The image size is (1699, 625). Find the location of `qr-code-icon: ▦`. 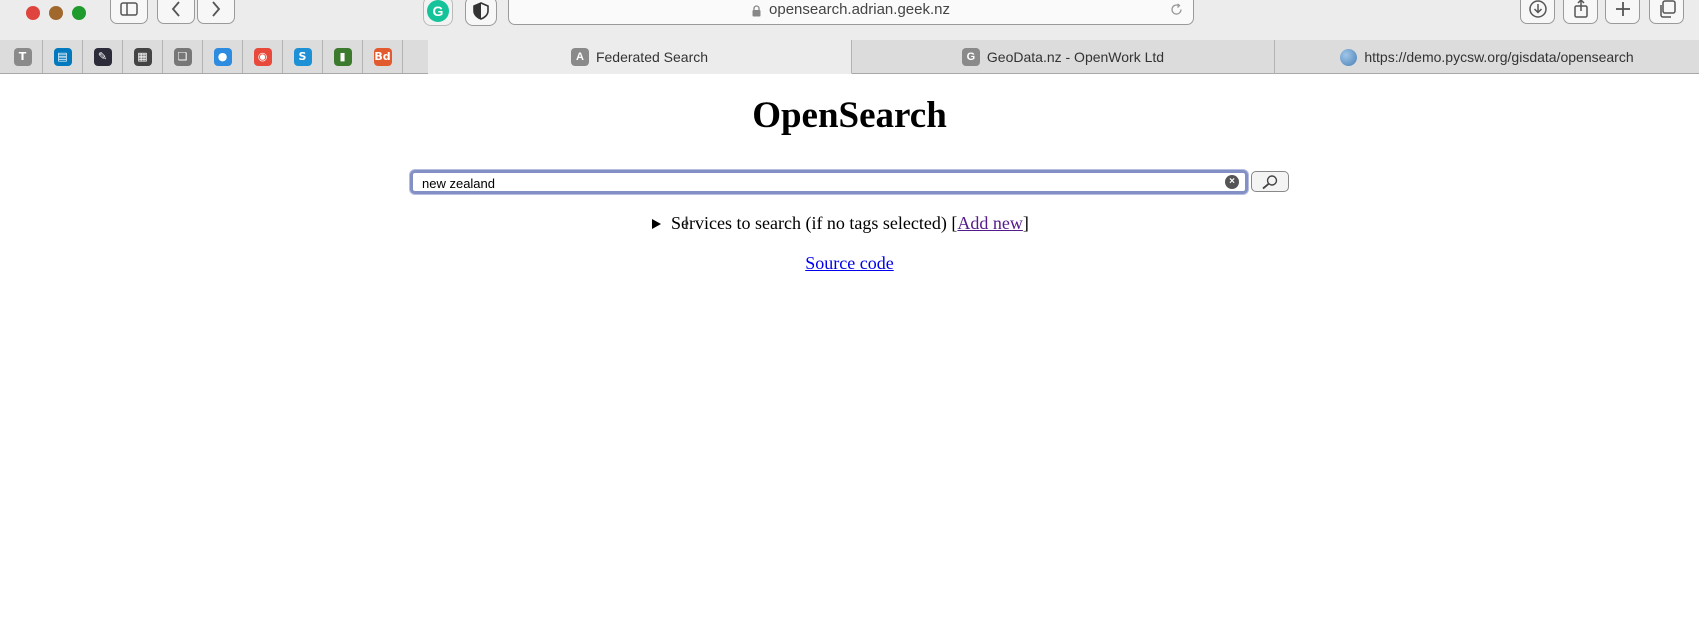

qr-code-icon: ▦ is located at coordinates (142, 56).